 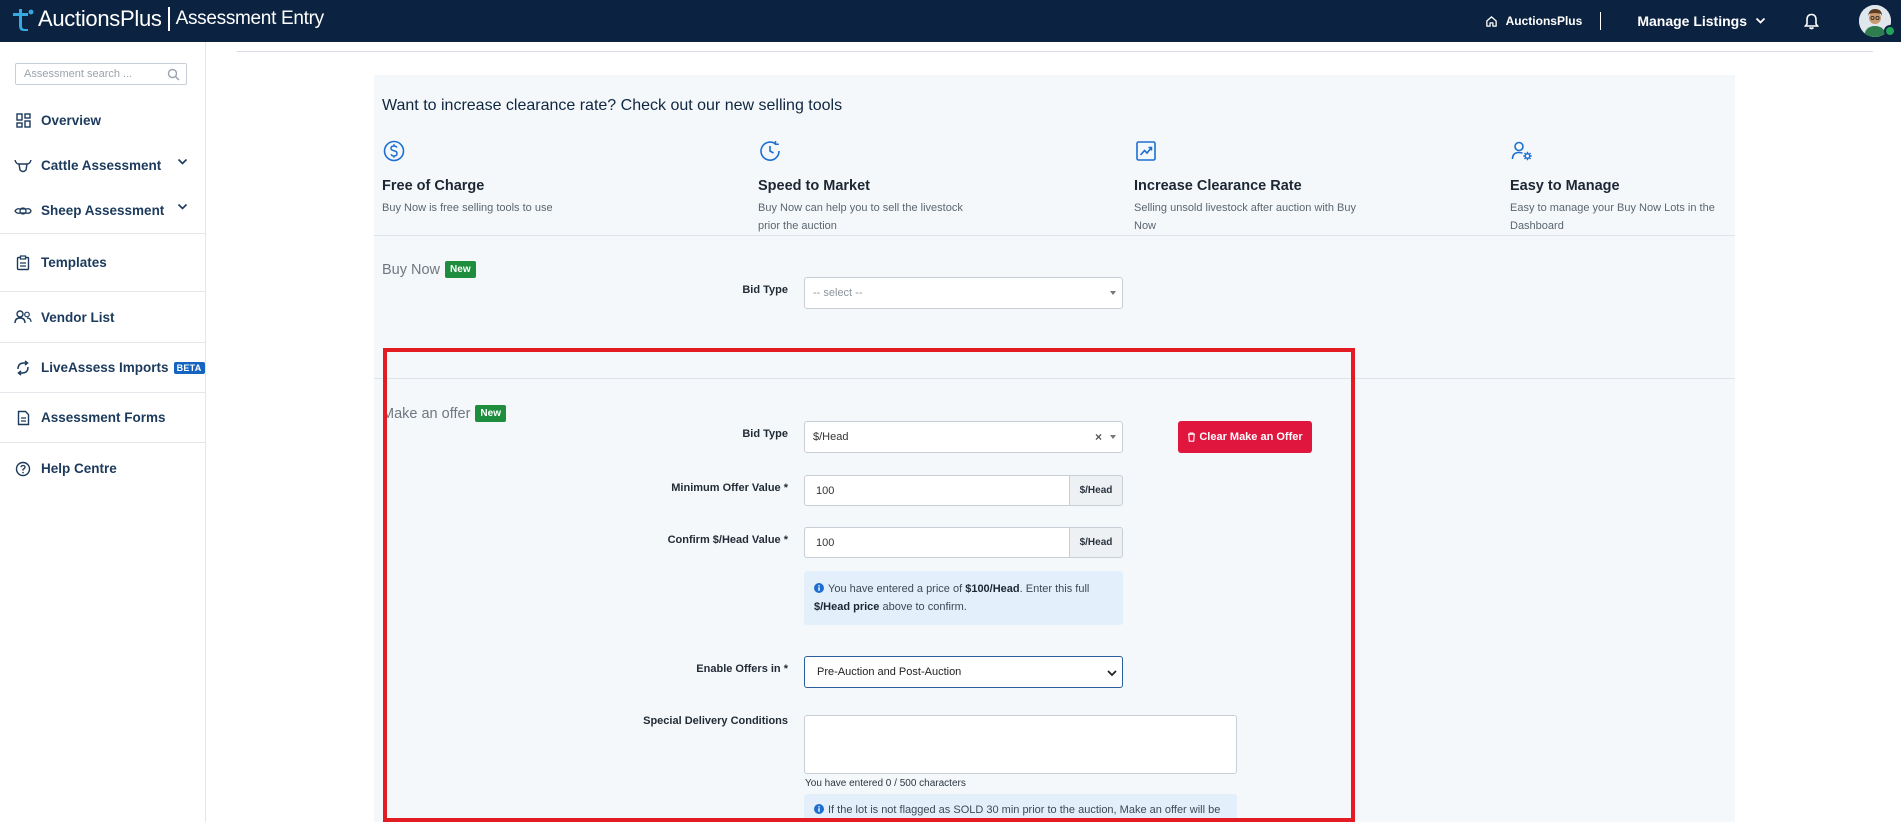 I want to click on assessment-search, so click(x=101, y=74).